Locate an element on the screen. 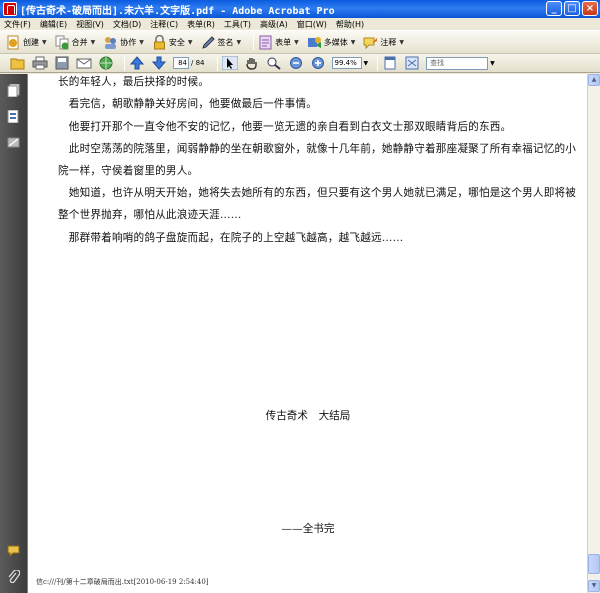 This screenshot has width=600, height=593. form-icon is located at coordinates (265, 42).